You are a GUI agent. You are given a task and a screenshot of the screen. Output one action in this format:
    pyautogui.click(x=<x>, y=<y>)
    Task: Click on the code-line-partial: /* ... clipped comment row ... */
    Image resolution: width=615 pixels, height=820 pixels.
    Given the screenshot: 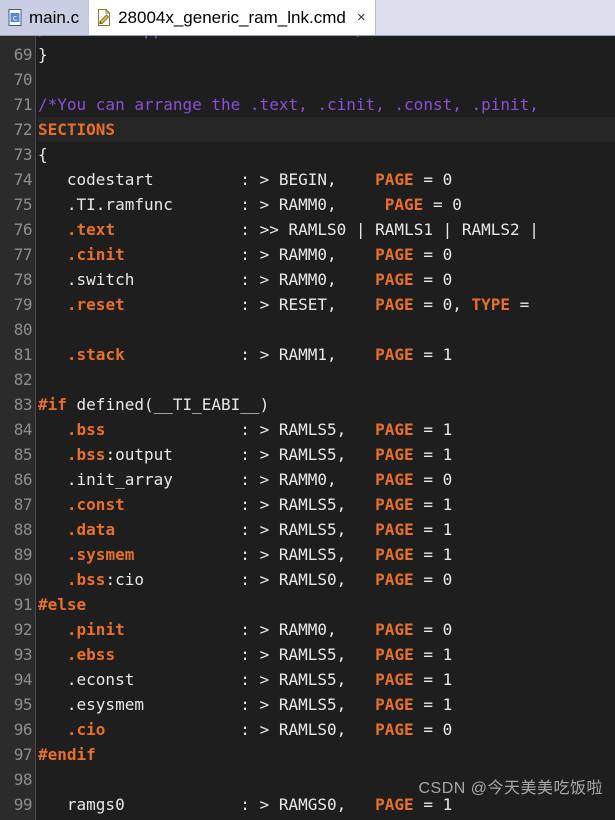 What is the action you would take?
    pyautogui.click(x=326, y=39)
    